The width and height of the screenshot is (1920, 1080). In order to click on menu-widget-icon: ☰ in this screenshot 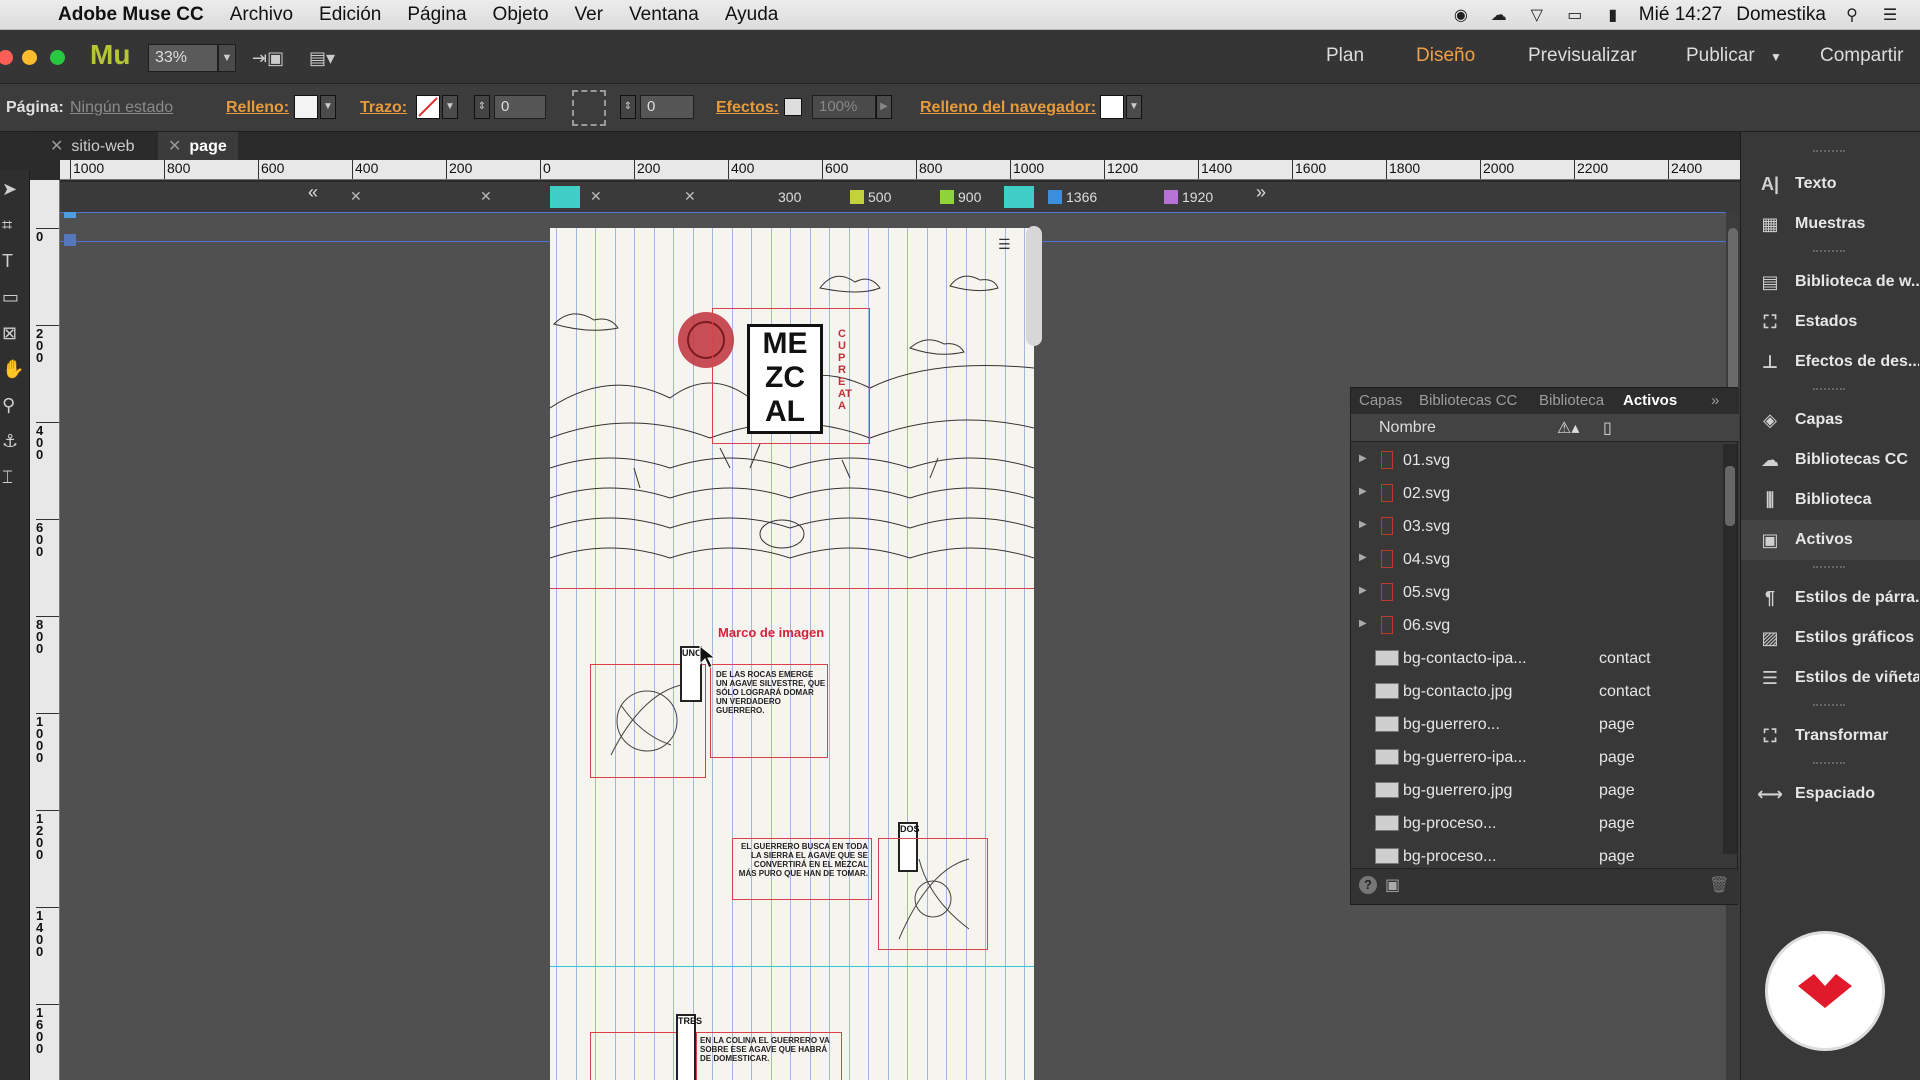, I will do `click(1004, 244)`.